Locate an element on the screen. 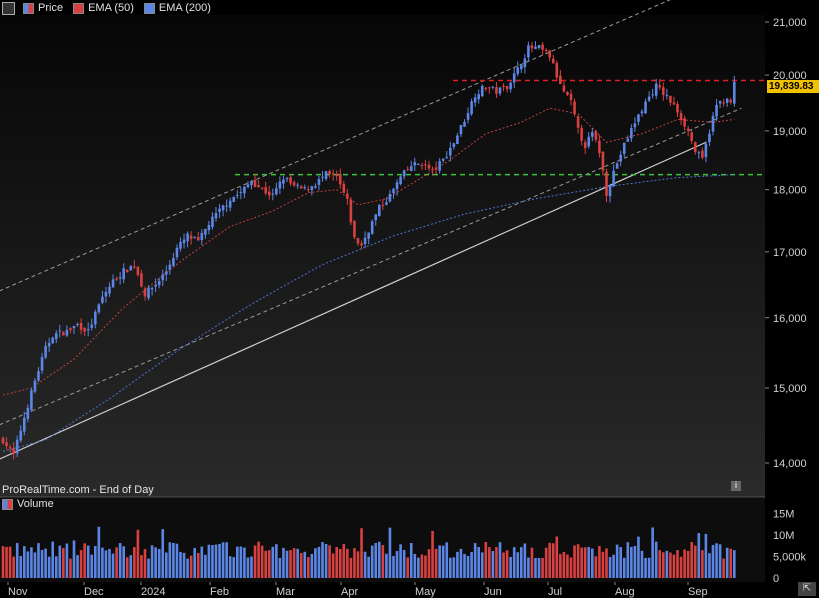  legend-ema200: EMA (200) is located at coordinates (177, 8).